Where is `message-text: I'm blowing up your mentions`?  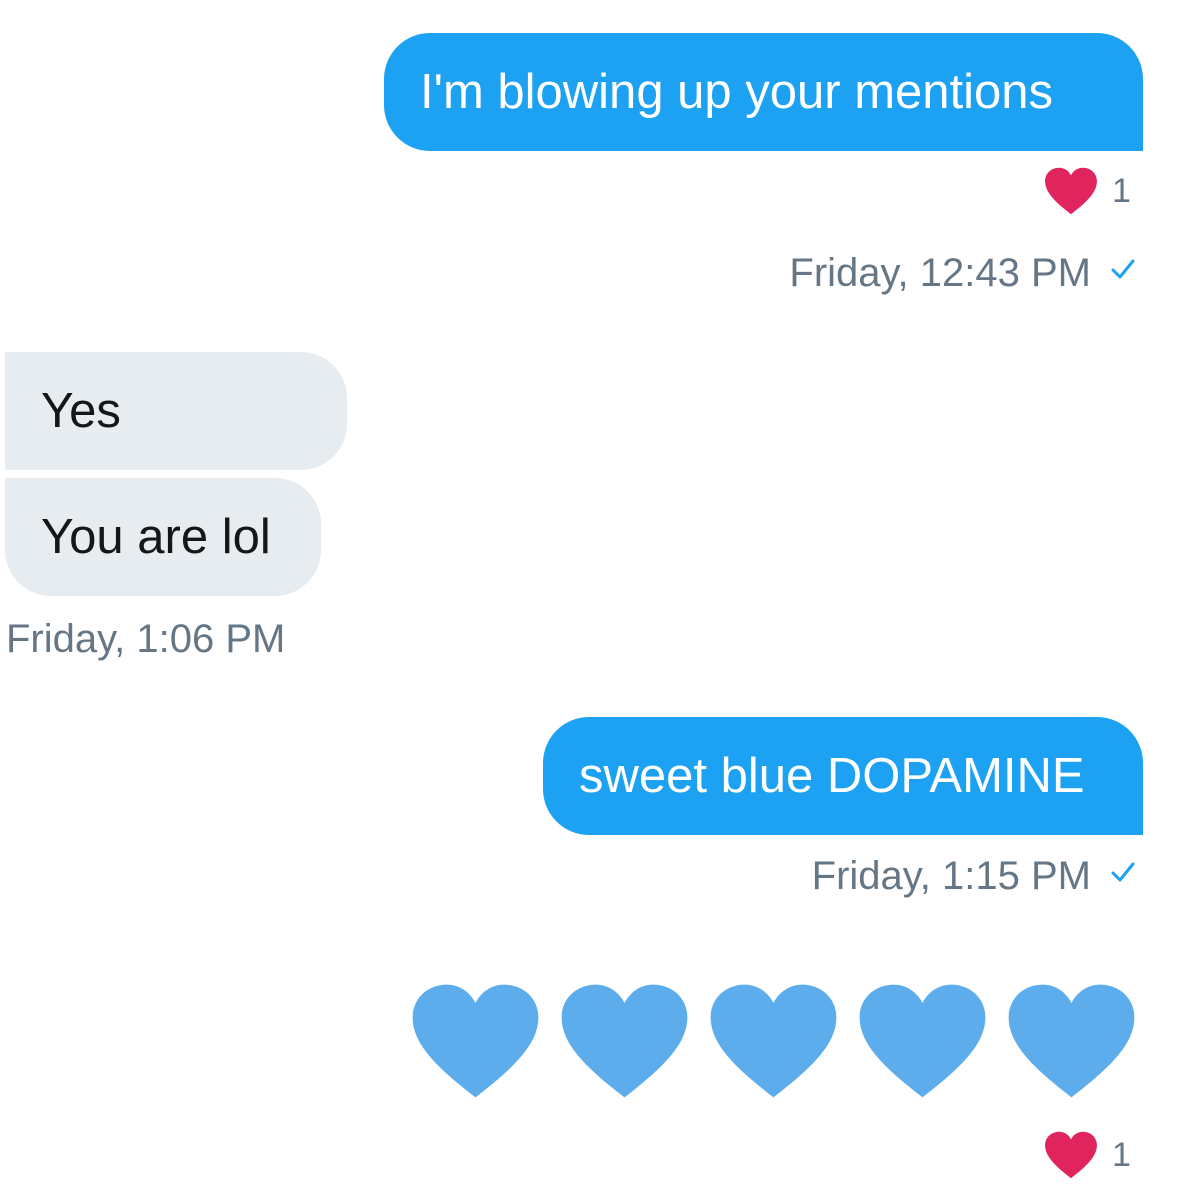
message-text: I'm blowing up your mentions is located at coordinates (737, 91).